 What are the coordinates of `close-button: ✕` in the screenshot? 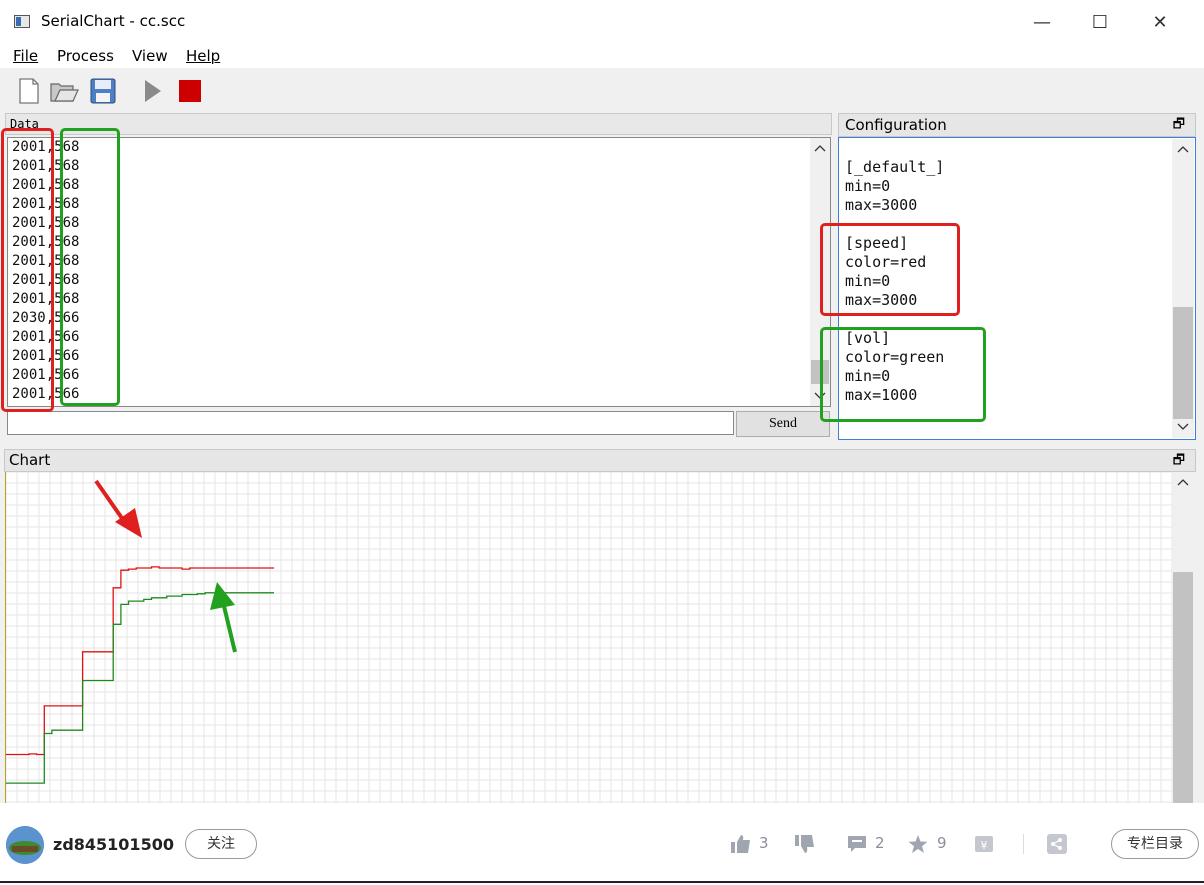 It's located at (1160, 22).